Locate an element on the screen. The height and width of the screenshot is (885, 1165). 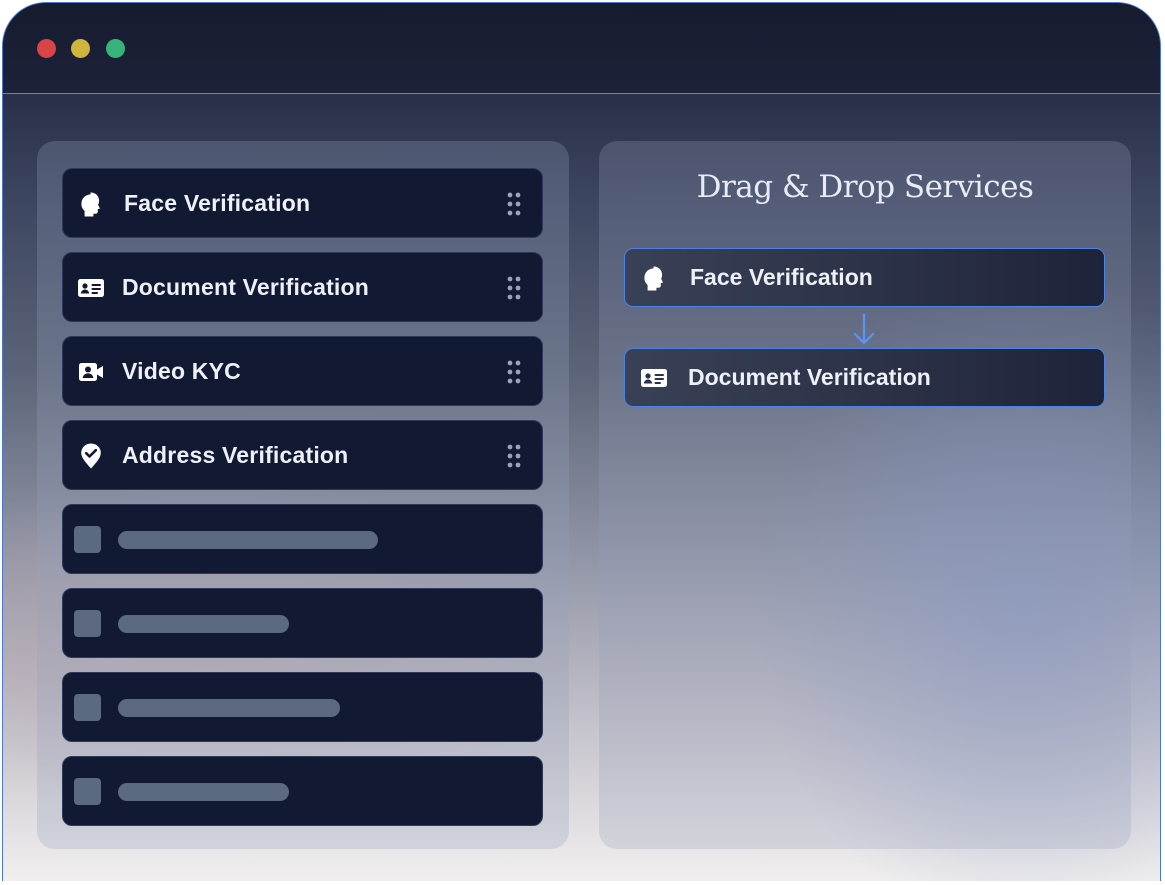
location-check-icon is located at coordinates (91, 456).